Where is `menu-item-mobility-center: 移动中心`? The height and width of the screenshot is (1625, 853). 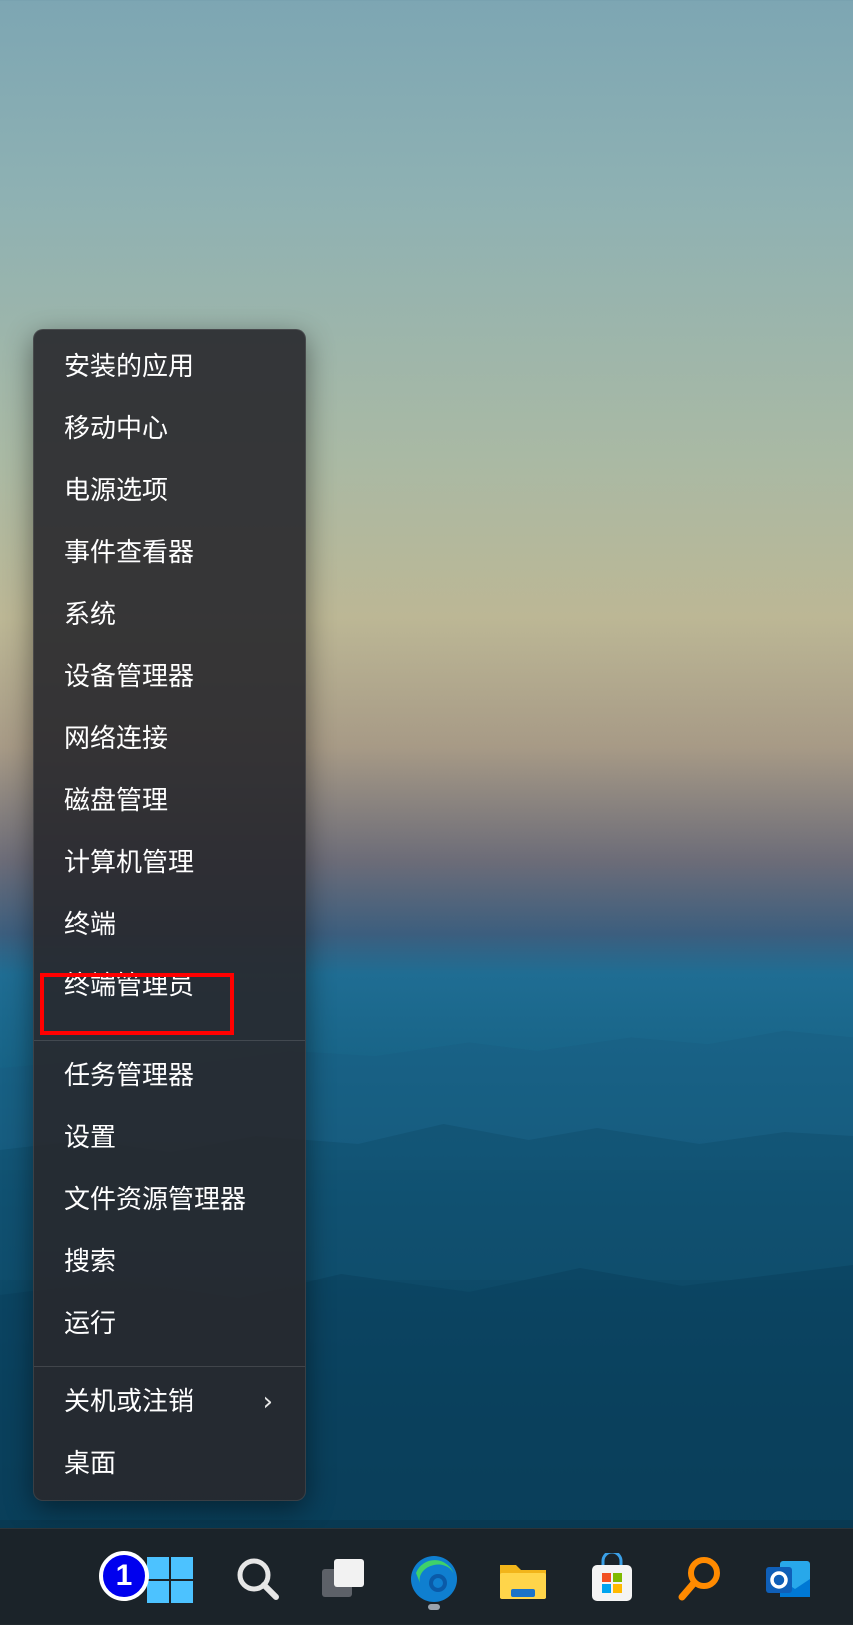
menu-item-mobility-center: 移动中心 is located at coordinates (169, 429).